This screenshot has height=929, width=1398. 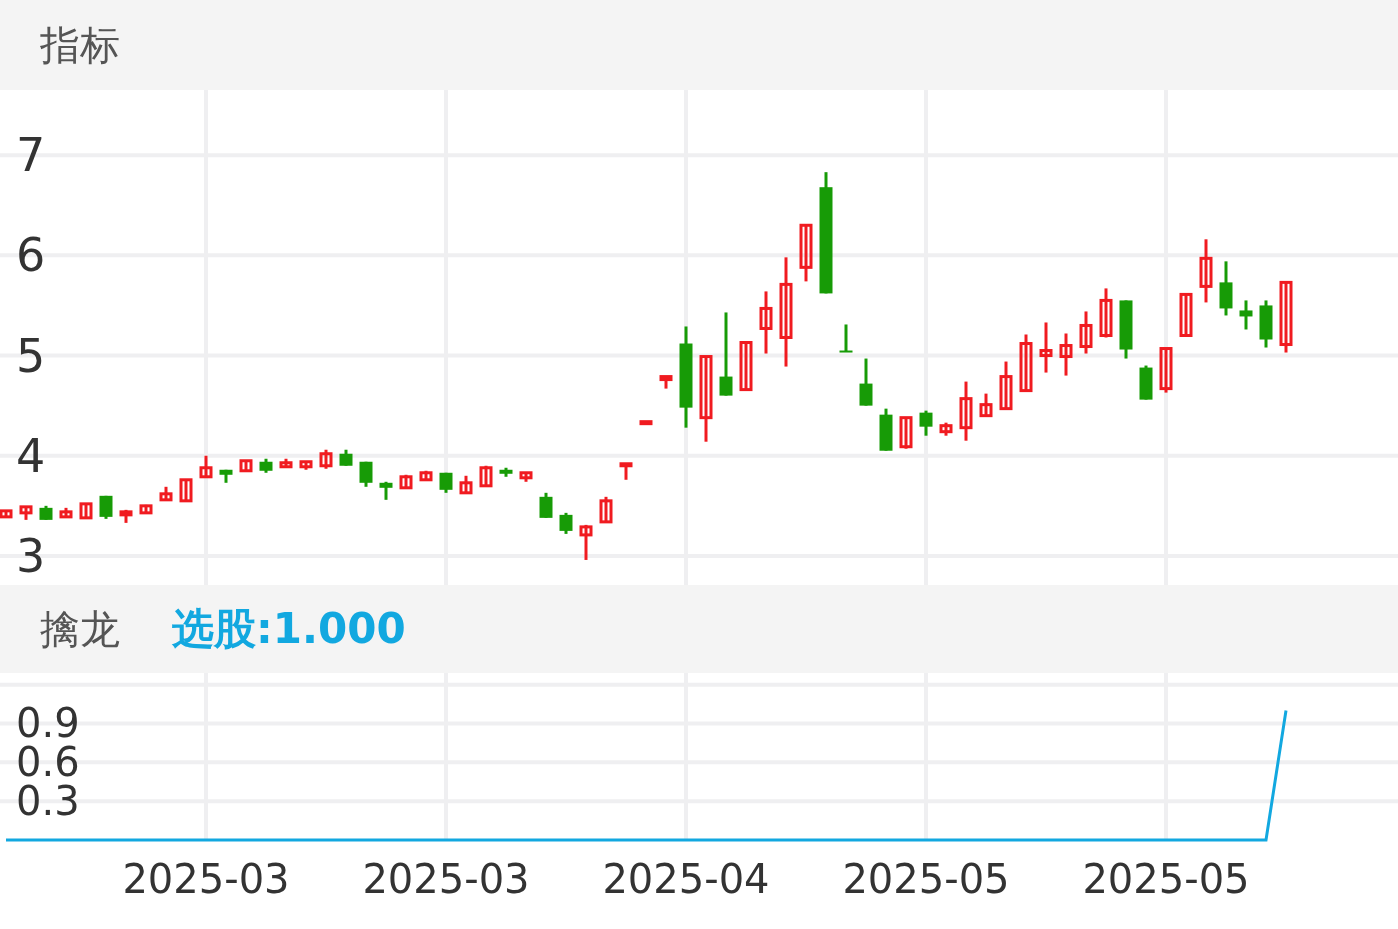 I want to click on axis-label: 7, so click(x=31, y=155).